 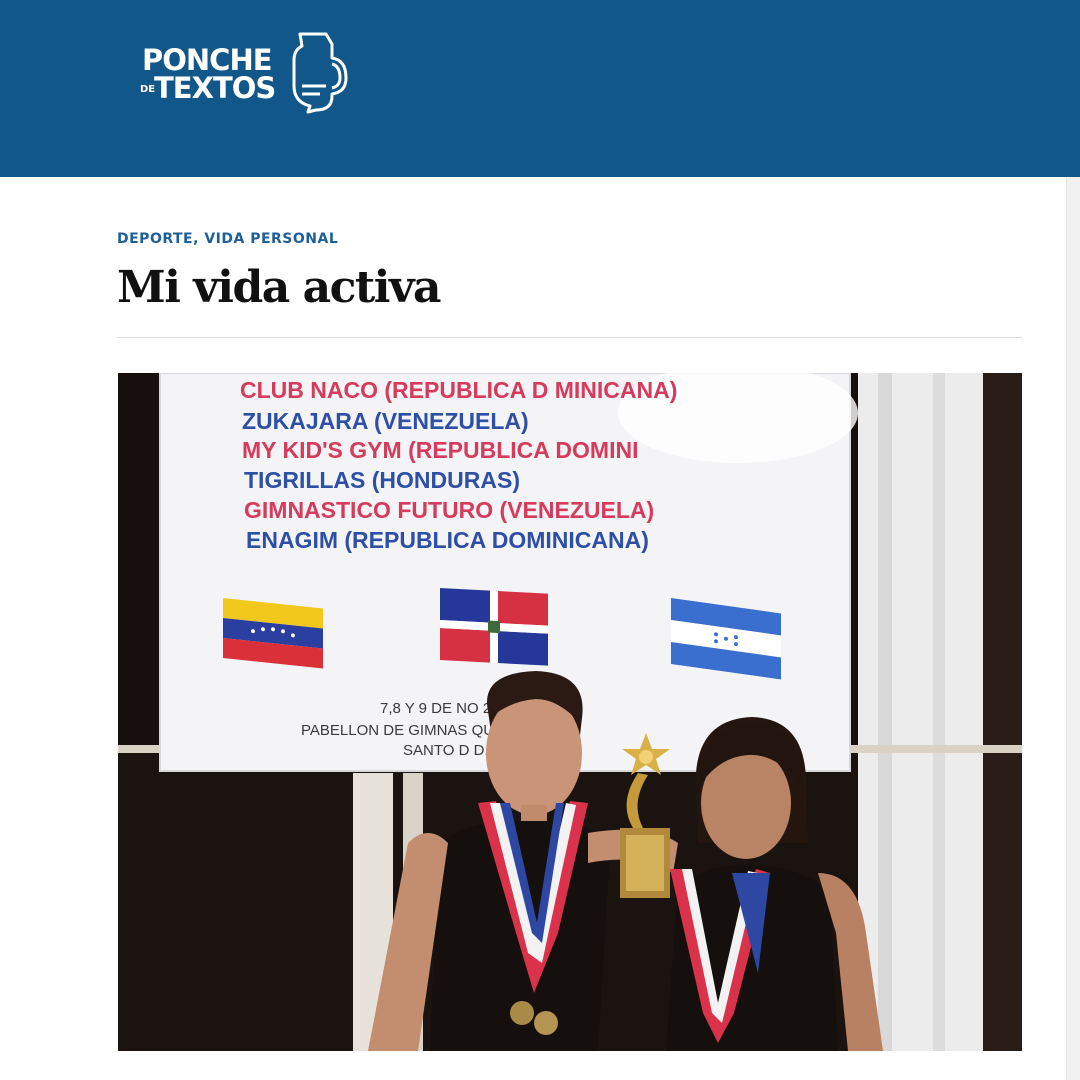 What do you see at coordinates (494, 627) in the screenshot?
I see `dominican-republic-flag` at bounding box center [494, 627].